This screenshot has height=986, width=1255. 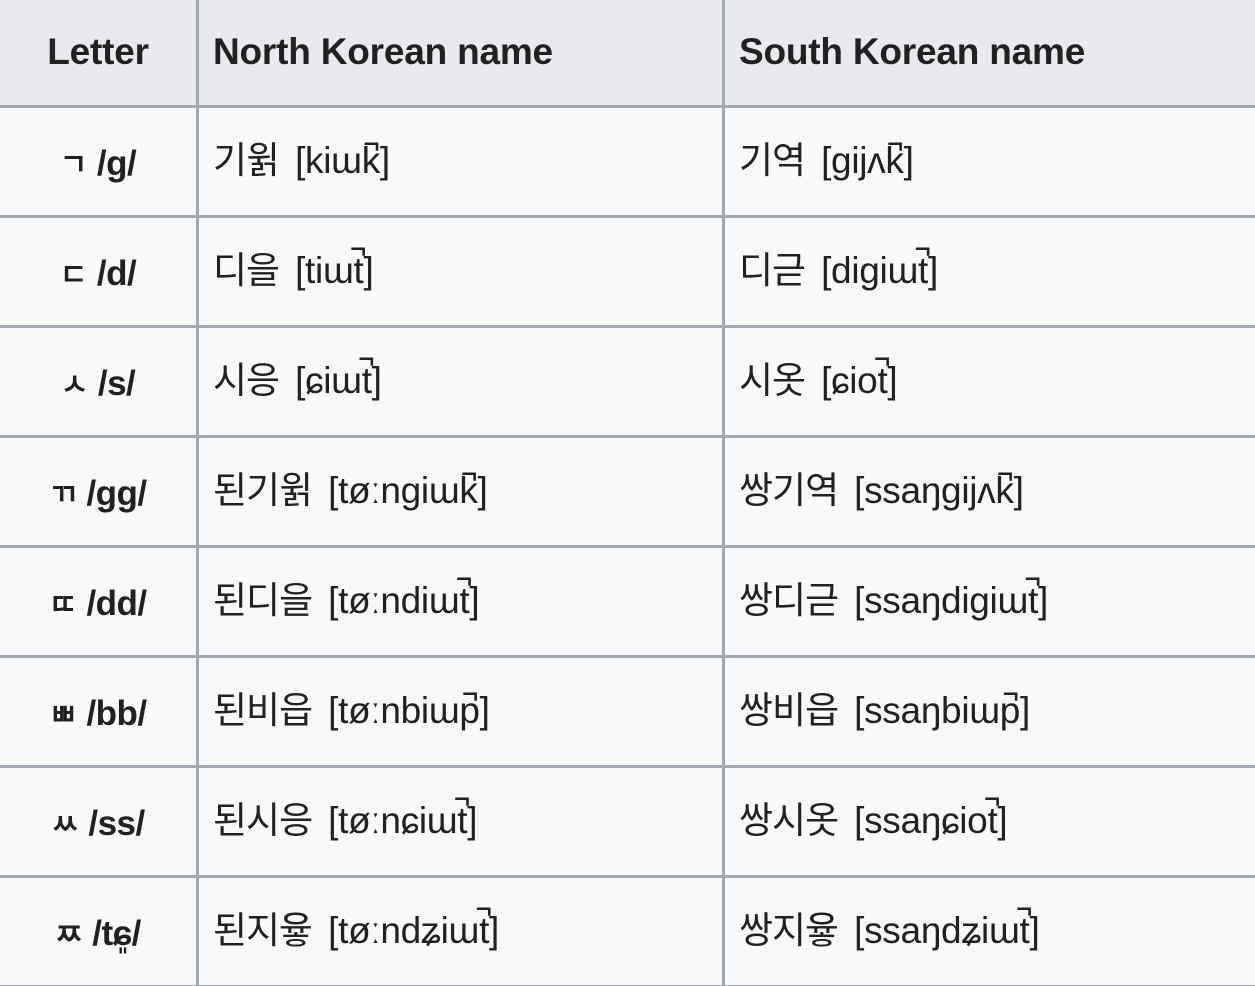 I want to click on letter-romanization: /bb/, so click(x=116, y=713).